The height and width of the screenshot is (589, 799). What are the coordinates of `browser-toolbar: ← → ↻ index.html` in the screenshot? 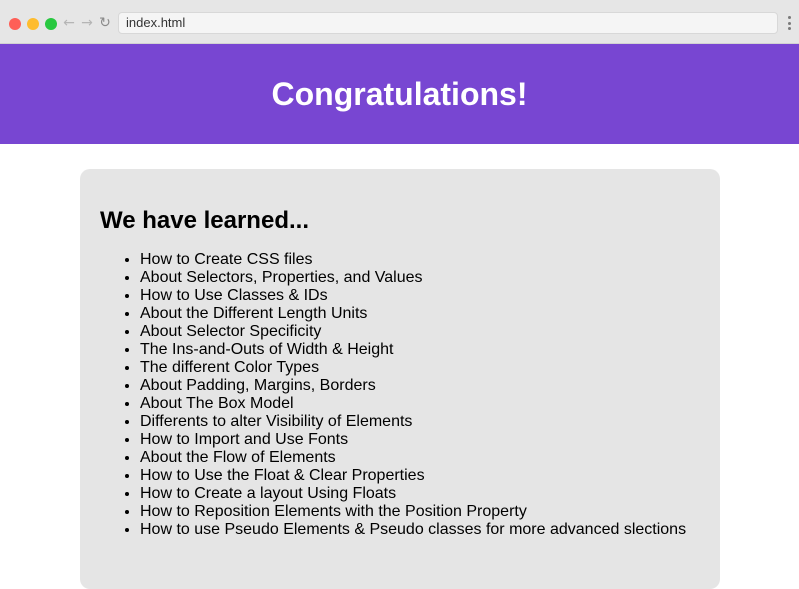 It's located at (399, 22).